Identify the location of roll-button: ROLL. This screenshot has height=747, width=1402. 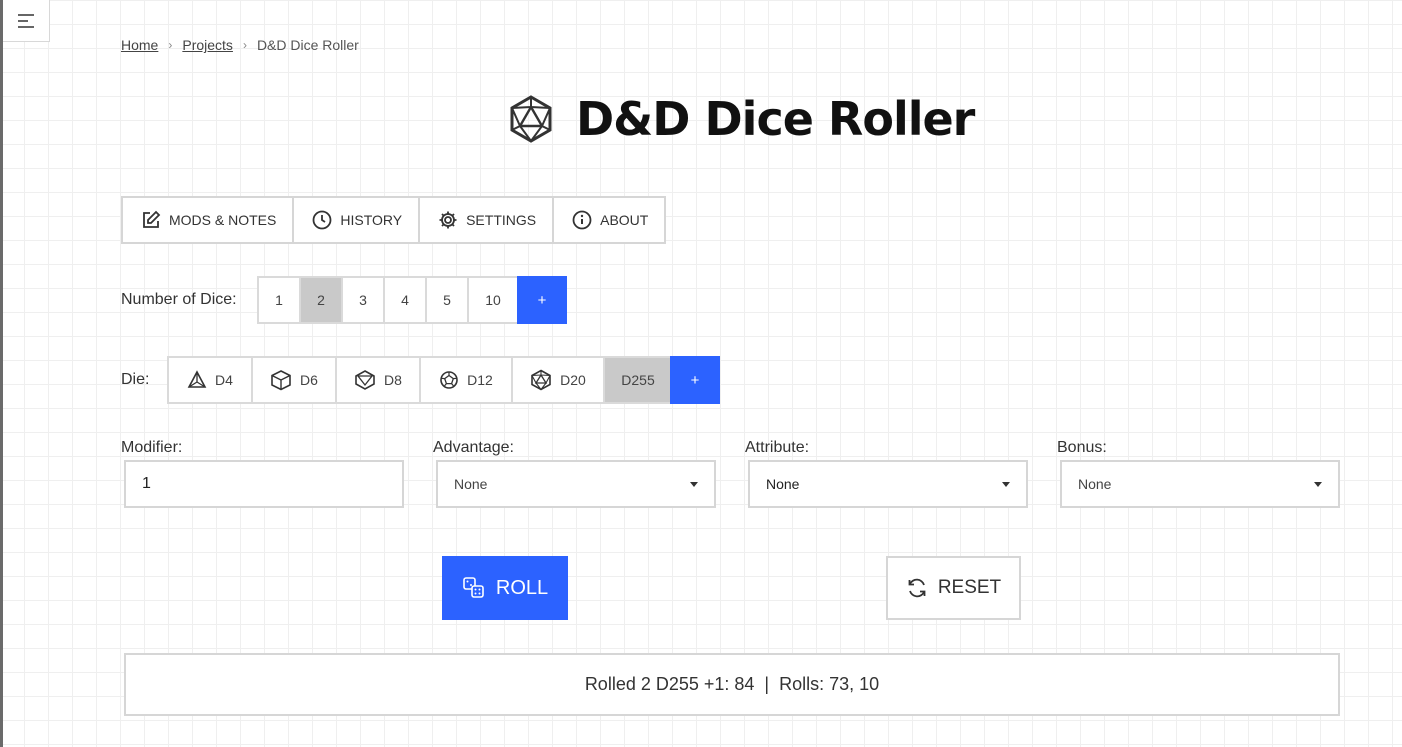
(505, 588).